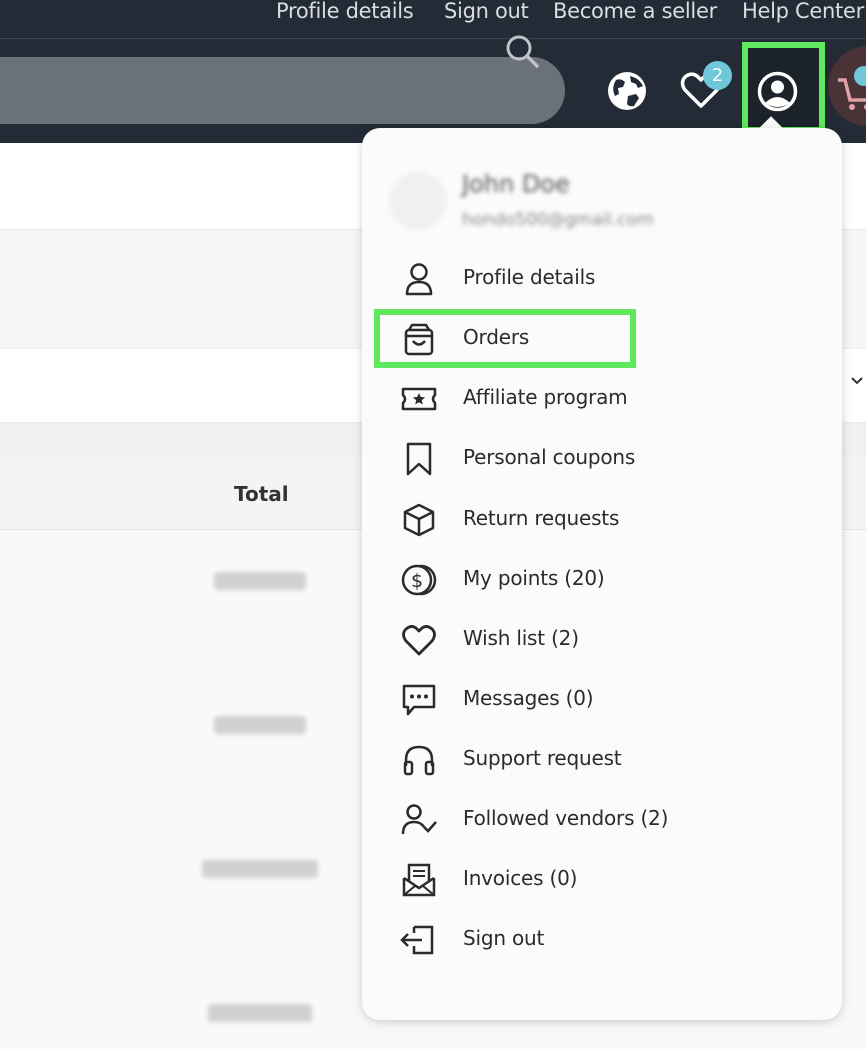 The height and width of the screenshot is (1049, 866). What do you see at coordinates (558, 220) in the screenshot?
I see `user-email: hondo500@gmail.com` at bounding box center [558, 220].